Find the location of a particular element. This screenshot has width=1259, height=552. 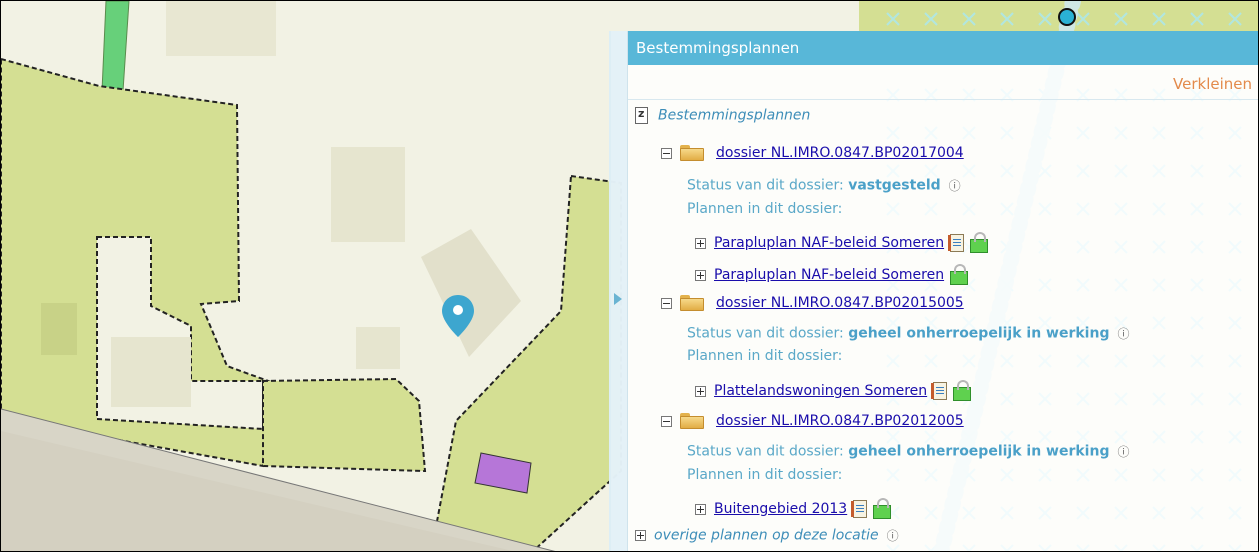

dossier-row: dossier NL.IMRO.0847.BP02017004 is located at coordinates (812, 153).